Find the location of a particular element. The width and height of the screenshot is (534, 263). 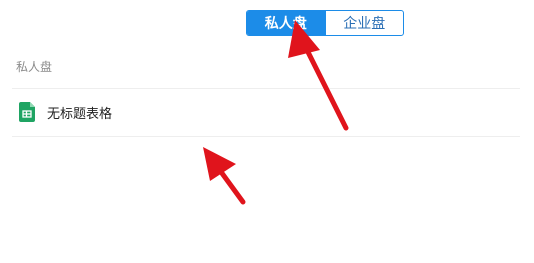

file-row: 无标题表格 is located at coordinates (266, 112).